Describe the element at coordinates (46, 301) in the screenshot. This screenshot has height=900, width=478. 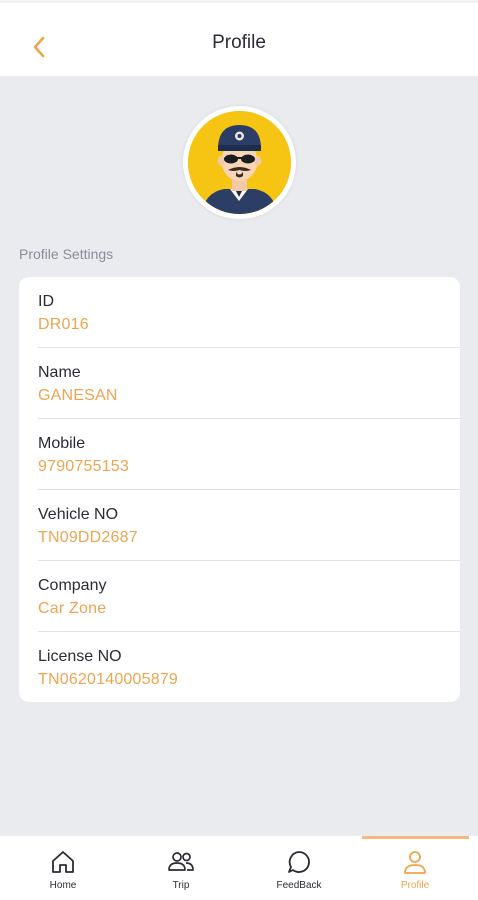
I see `field-label: ID` at that location.